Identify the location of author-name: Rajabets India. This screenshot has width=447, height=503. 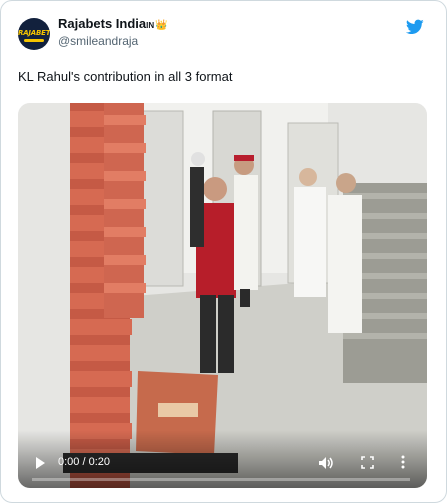
(102, 23).